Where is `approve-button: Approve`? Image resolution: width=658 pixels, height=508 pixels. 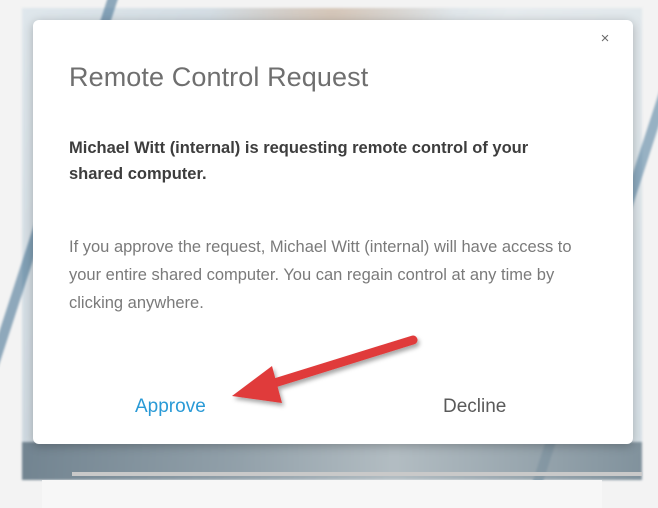
approve-button: Approve is located at coordinates (170, 407).